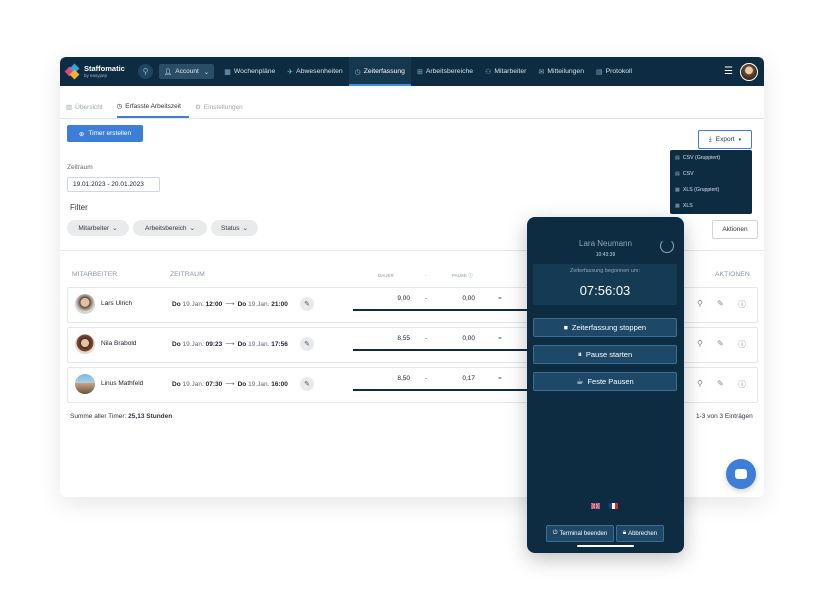 The height and width of the screenshot is (616, 824). Describe the element at coordinates (604, 506) in the screenshot. I see `language-switcher` at that location.